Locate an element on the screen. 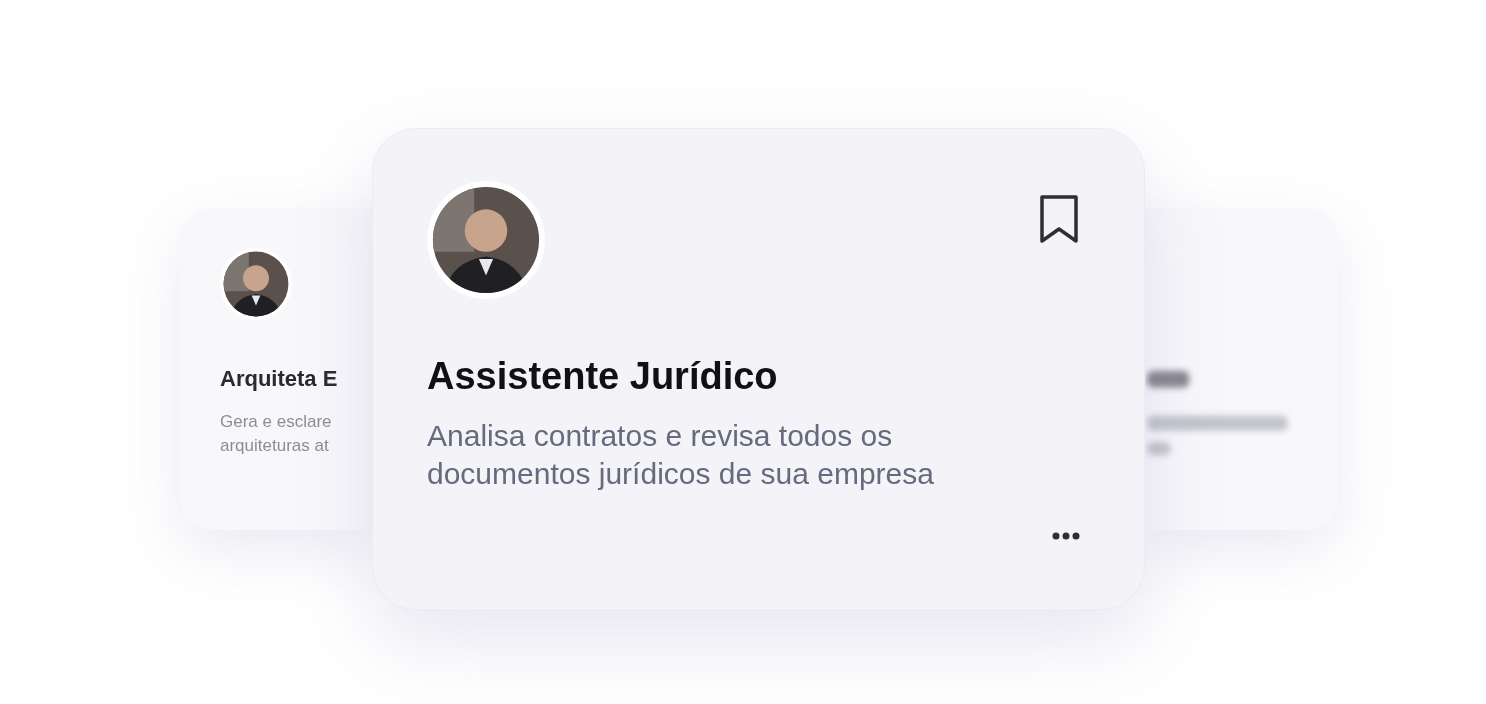  card-description: arquiteturas at is located at coordinates (274, 446).